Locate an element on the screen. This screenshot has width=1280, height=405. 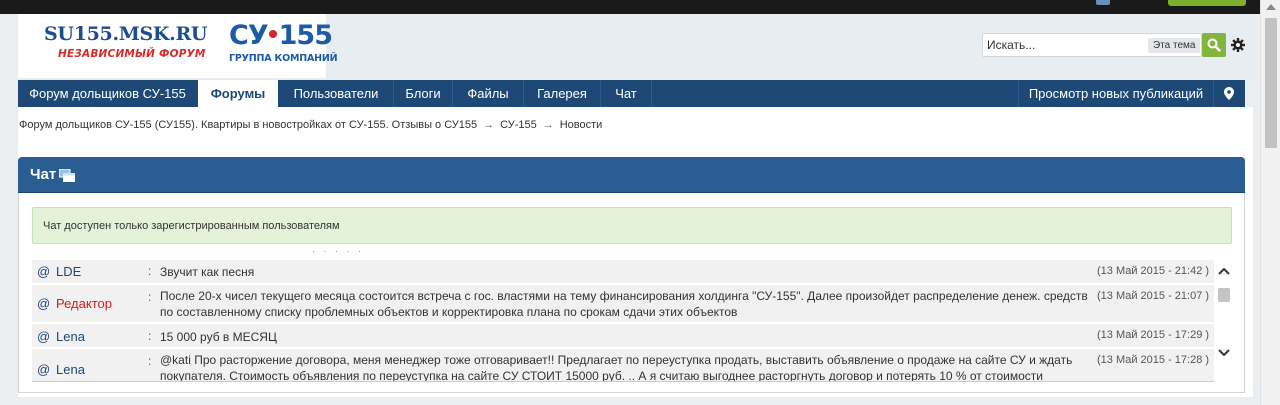
user-menu-icon is located at coordinates (1103, 2).